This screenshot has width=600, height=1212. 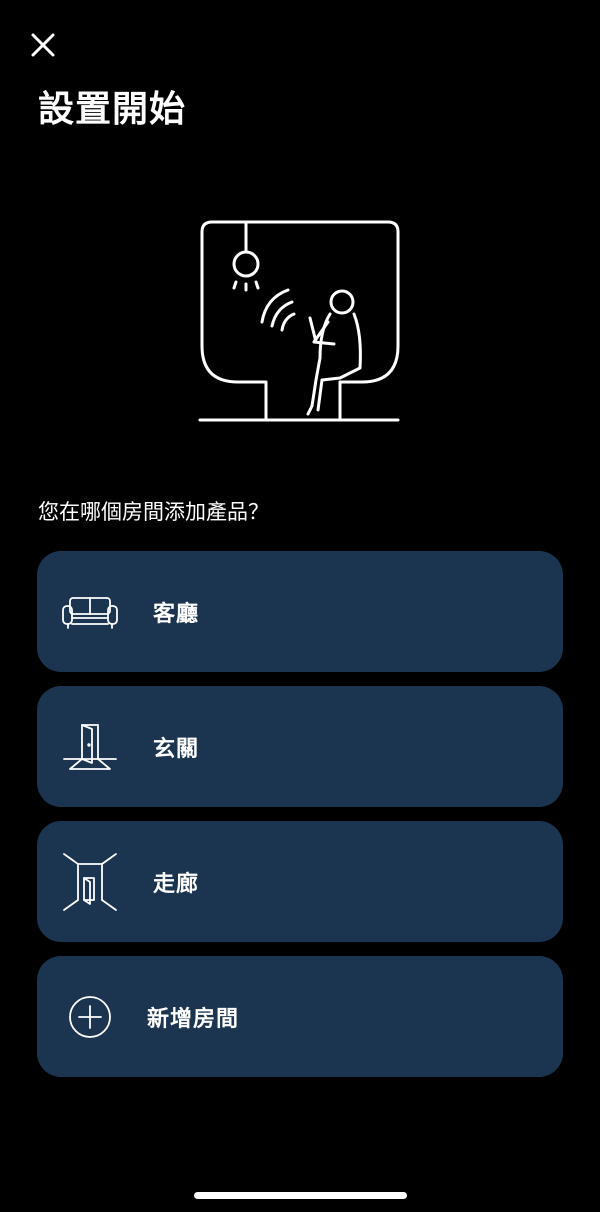 I want to click on room-question: 您在哪個房間添加產品？, so click(x=153, y=512).